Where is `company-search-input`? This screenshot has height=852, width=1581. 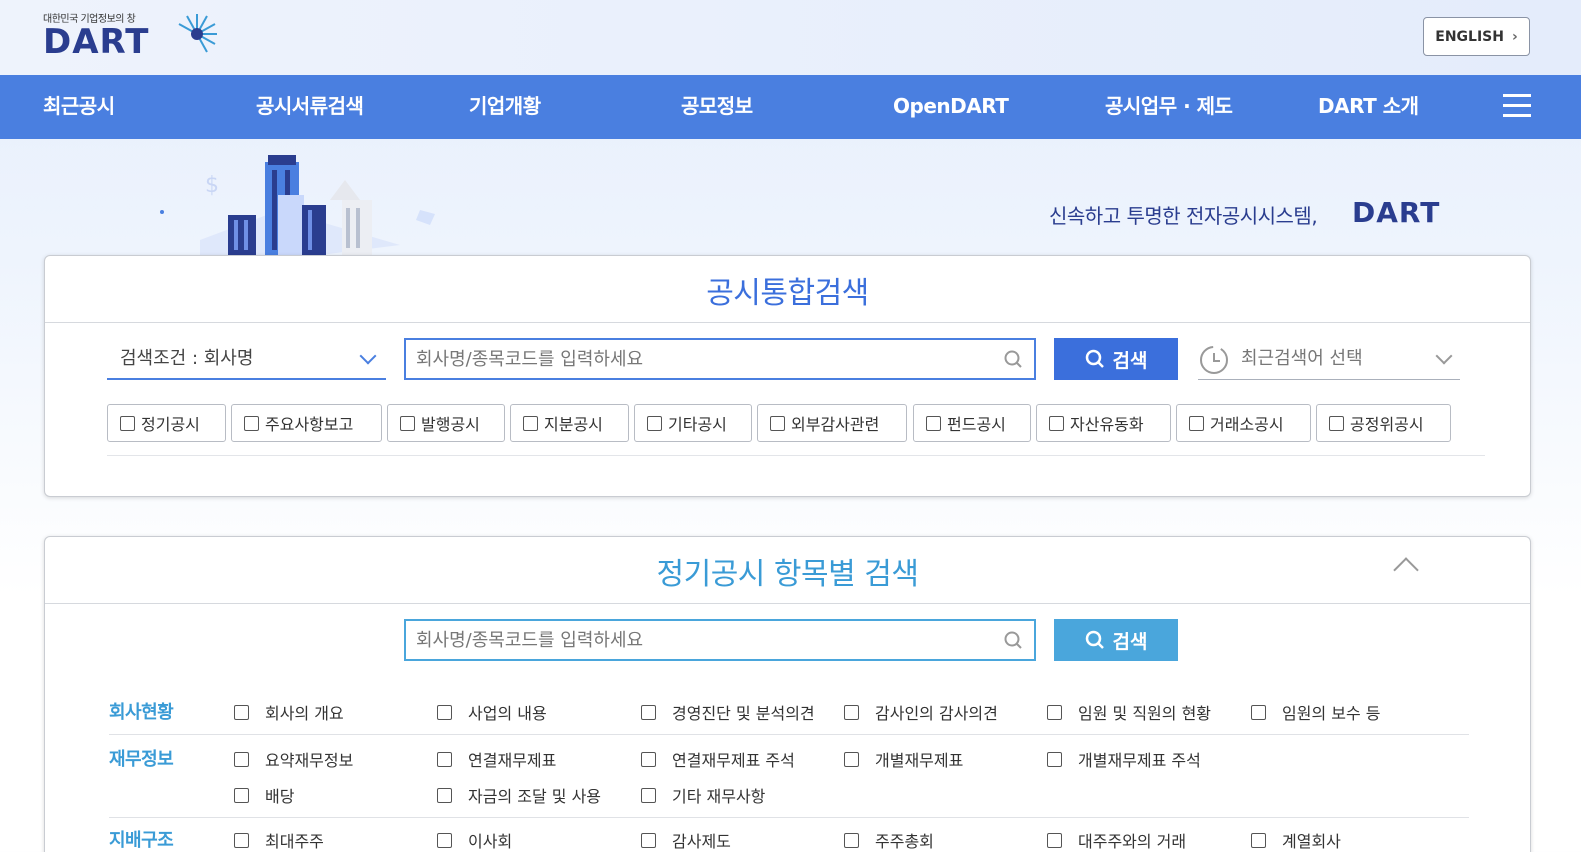
company-search-input is located at coordinates (701, 359).